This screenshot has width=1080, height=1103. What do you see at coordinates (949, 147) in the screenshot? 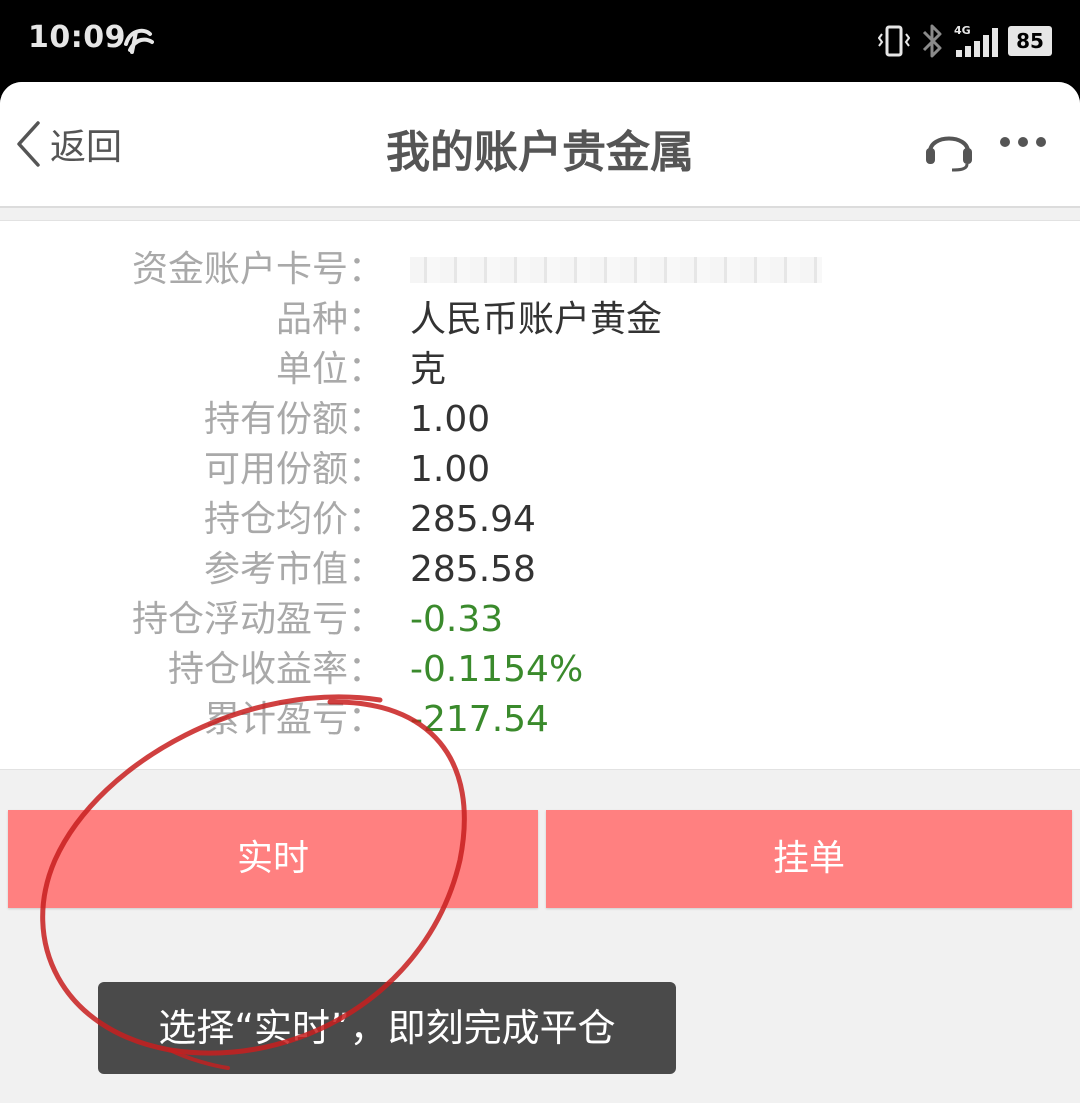
I see `headset-icon` at bounding box center [949, 147].